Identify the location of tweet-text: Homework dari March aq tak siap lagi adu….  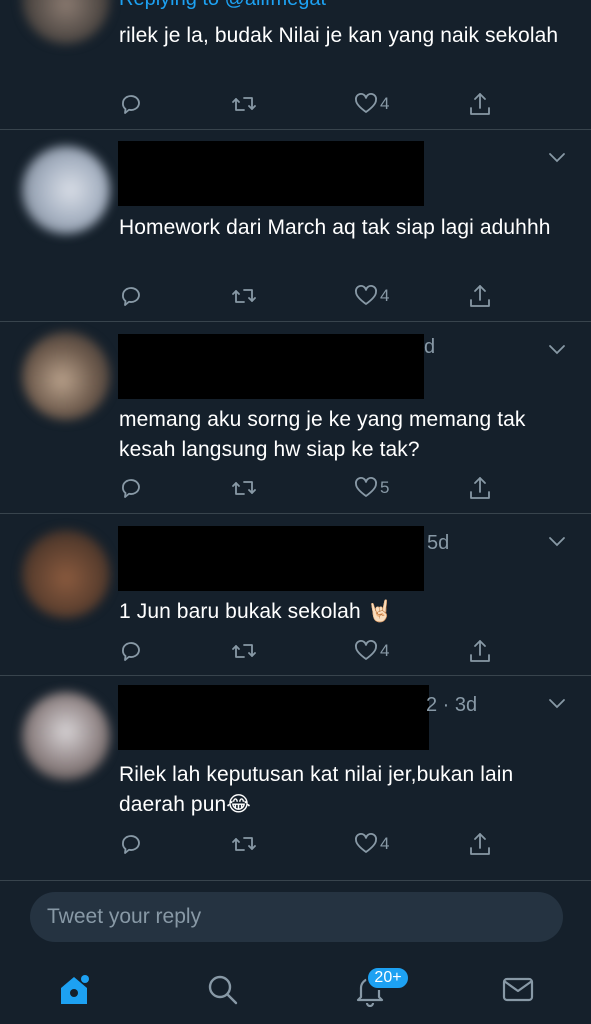
(335, 227).